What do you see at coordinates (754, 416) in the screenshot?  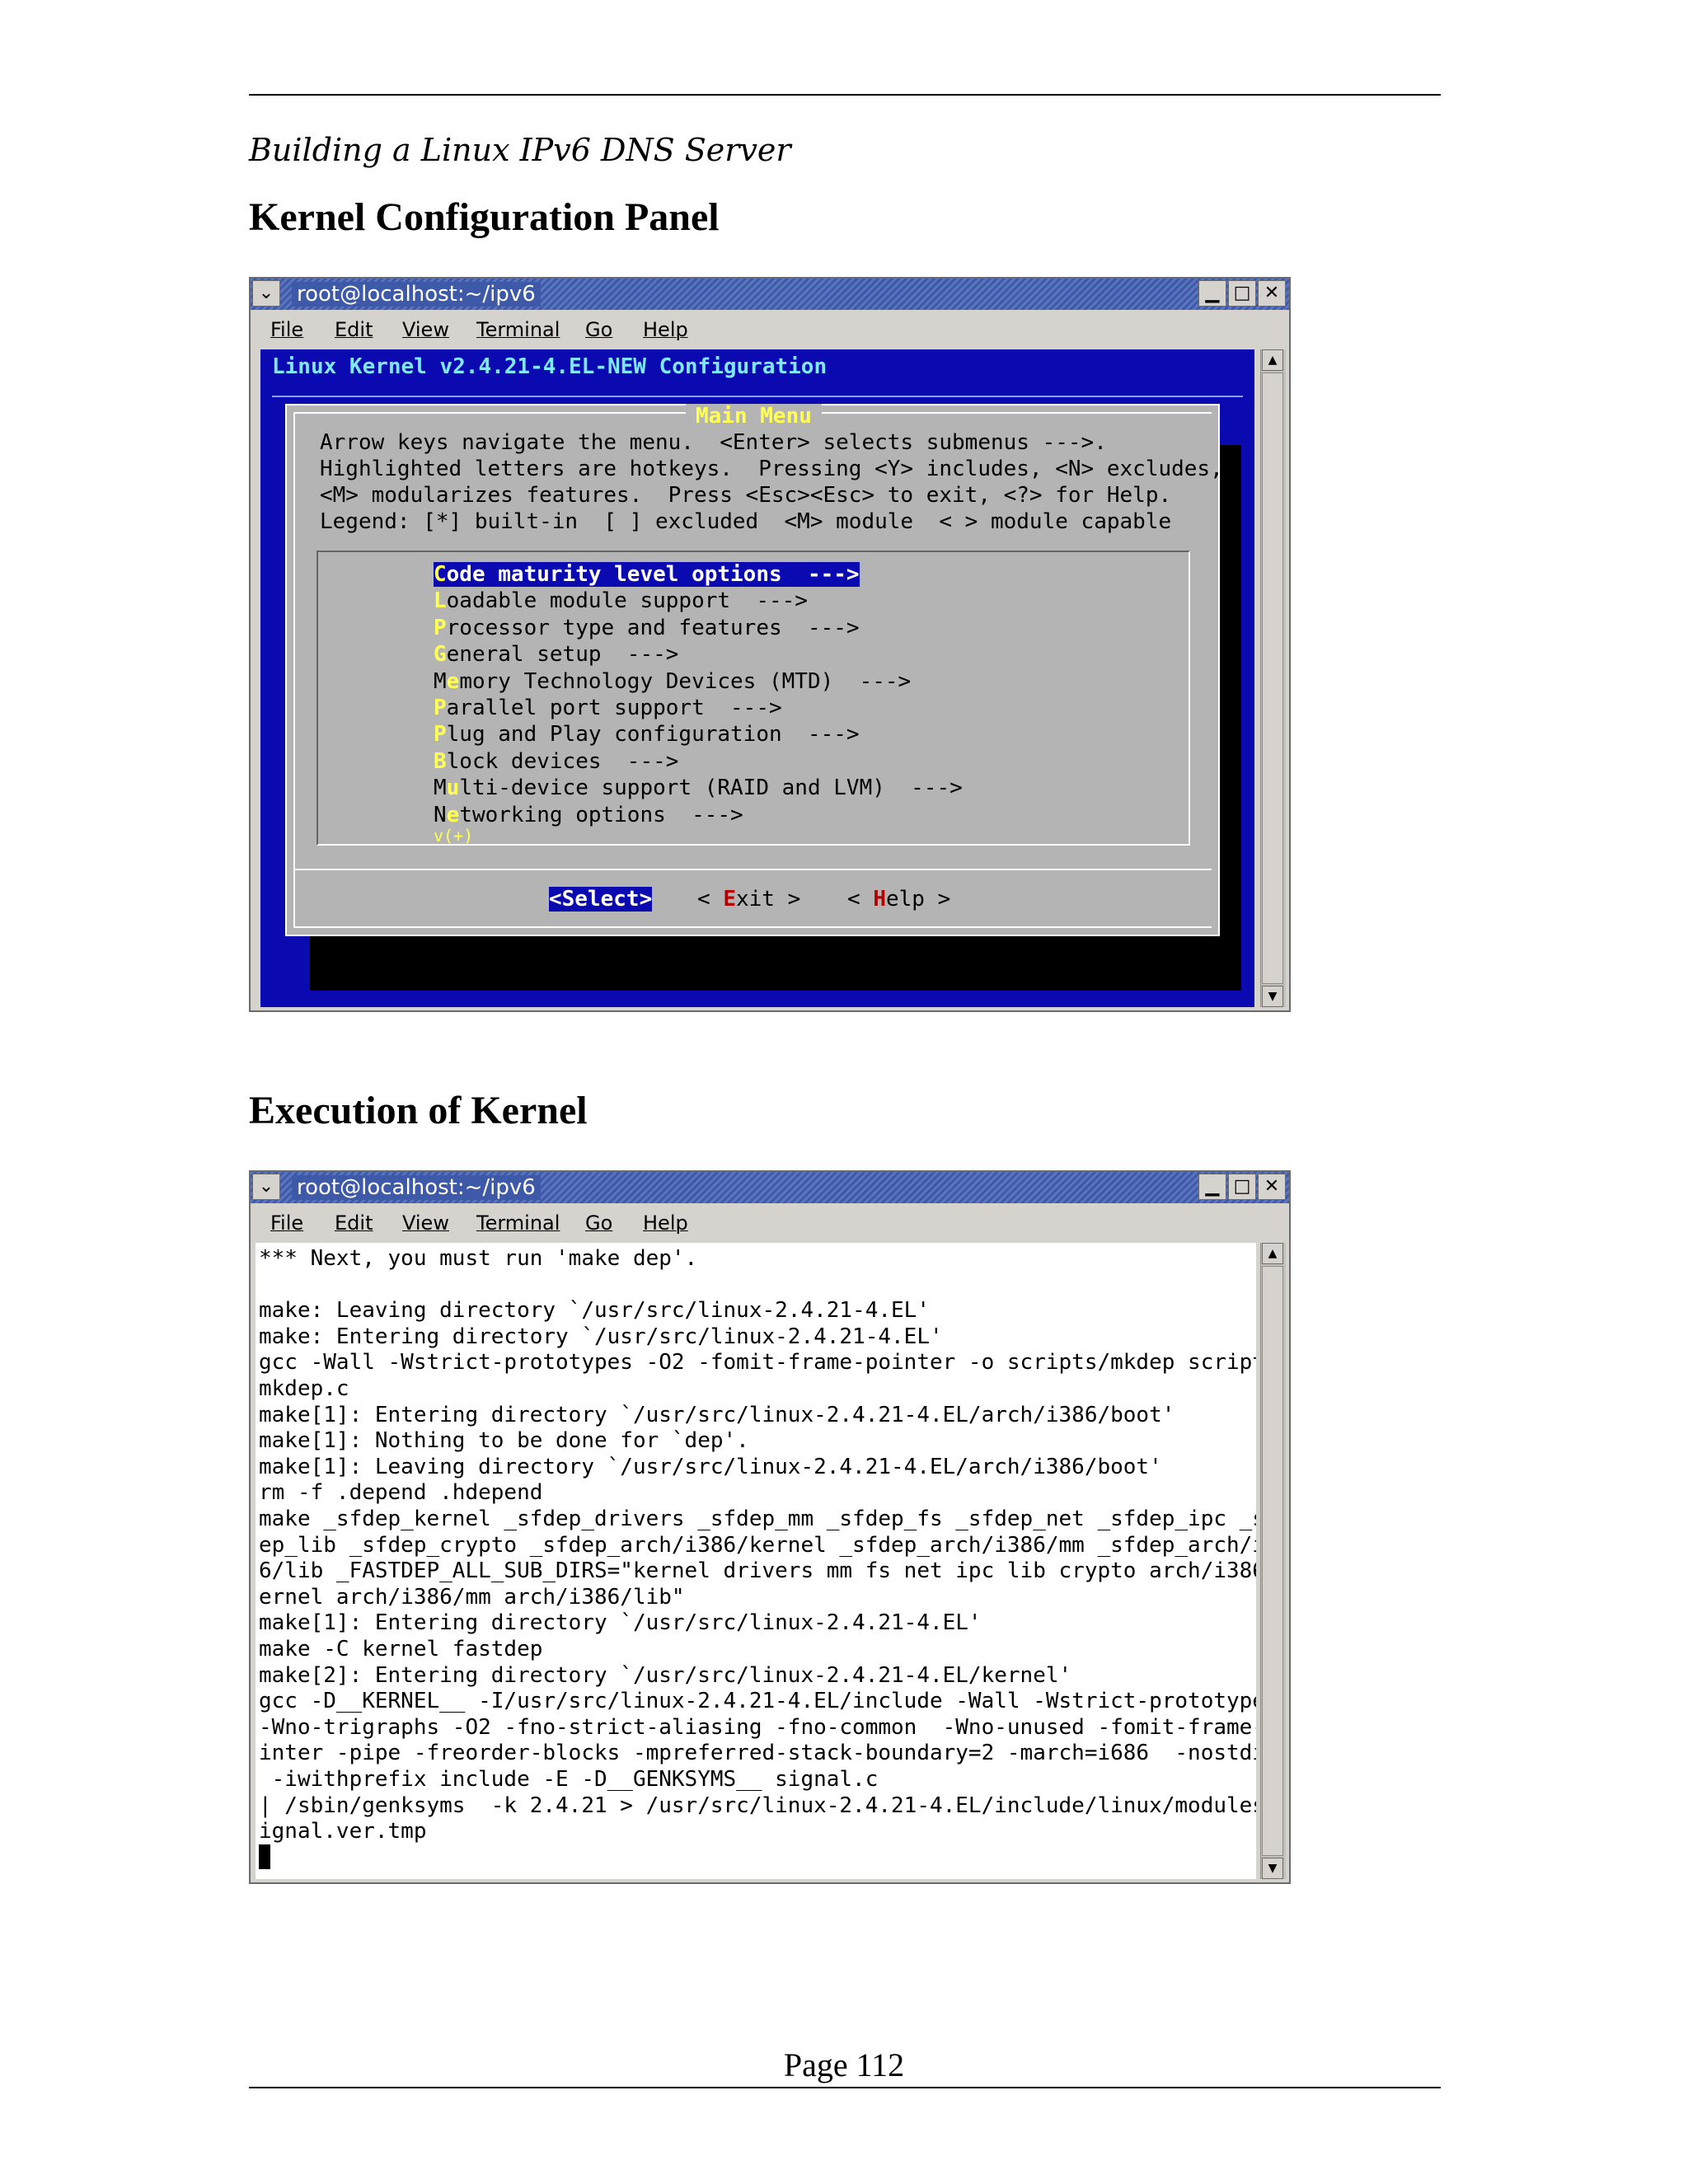 I see `dialog-title: Main Menu` at bounding box center [754, 416].